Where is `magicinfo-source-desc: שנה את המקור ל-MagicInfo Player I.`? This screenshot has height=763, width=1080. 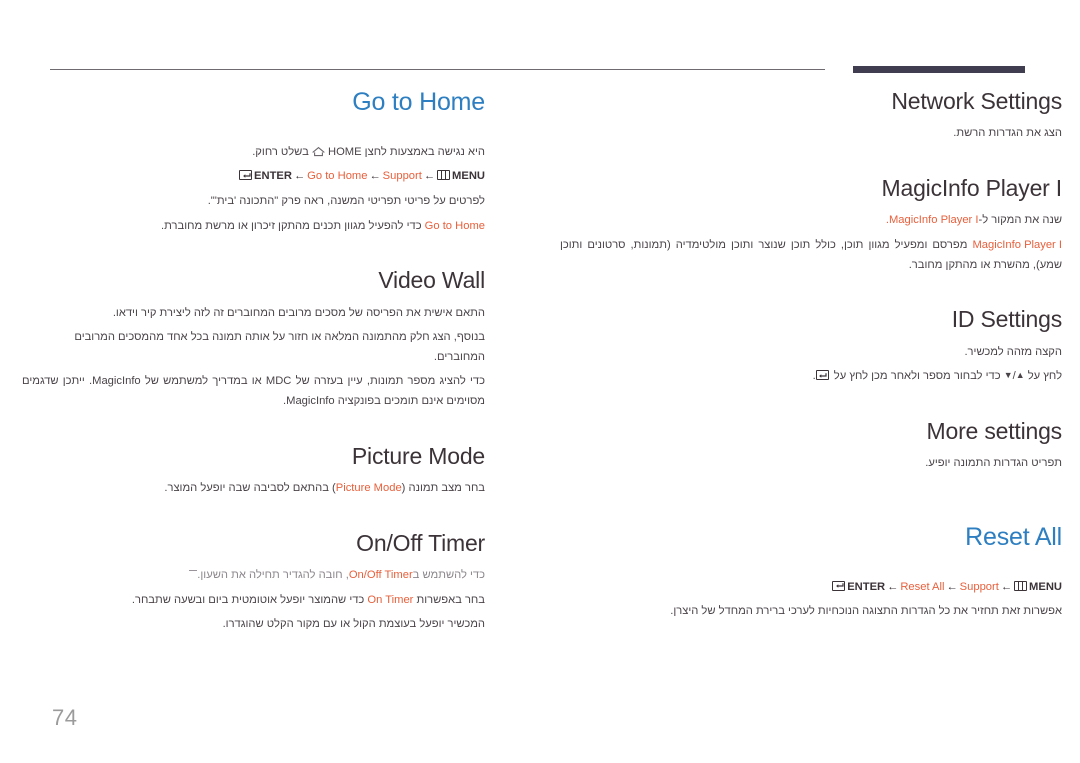
magicinfo-source-desc: שנה את המקור ל-MagicInfo Player I. is located at coordinates (811, 221).